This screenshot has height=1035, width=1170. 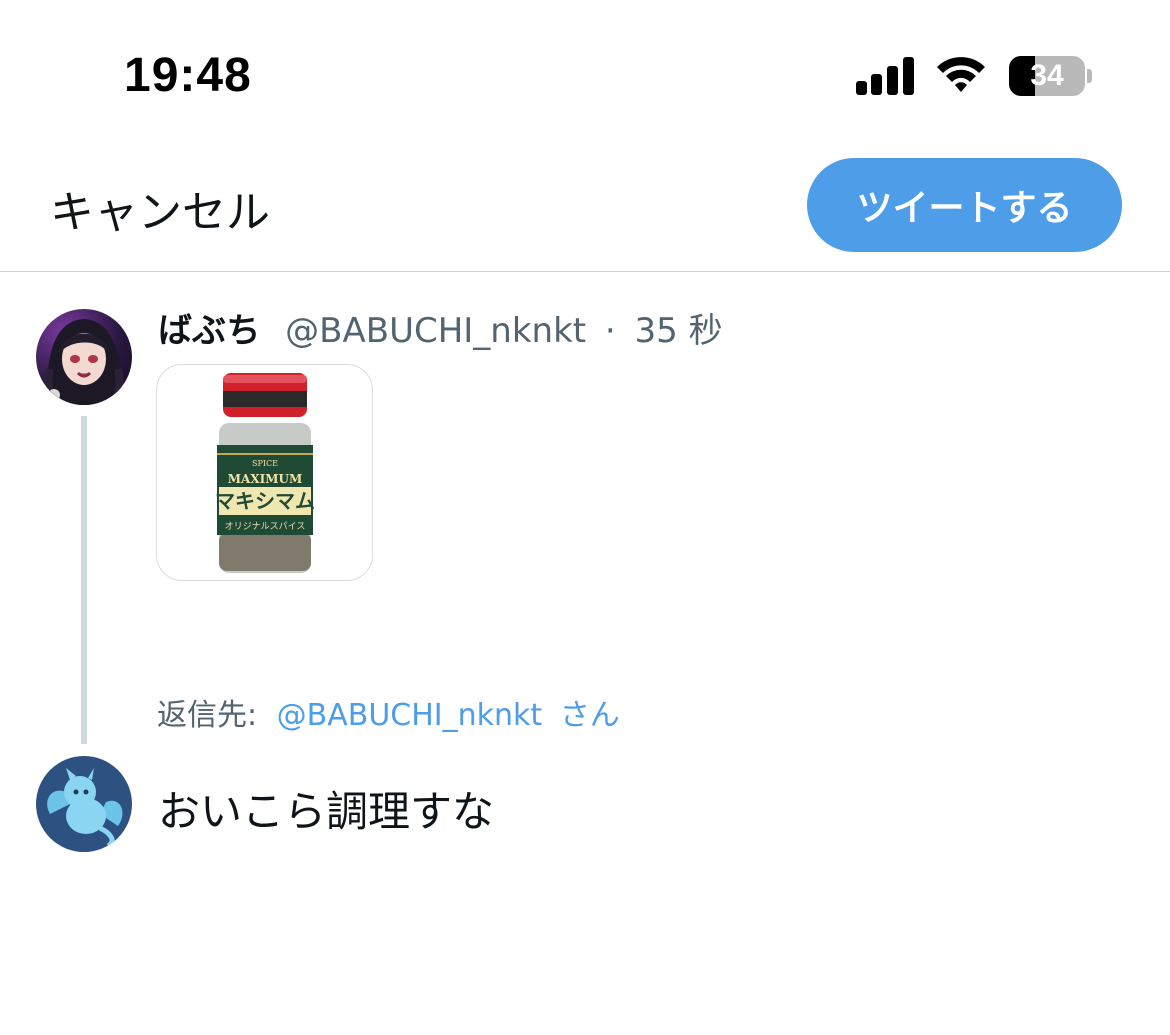 I want to click on reply-compose-text: おいこら調理すな, so click(x=326, y=808).